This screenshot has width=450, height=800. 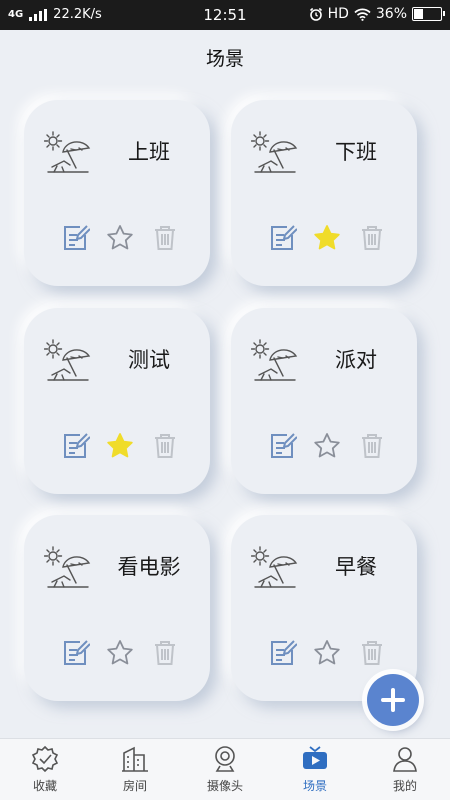 I want to click on tab-label: 收藏, so click(x=44, y=786).